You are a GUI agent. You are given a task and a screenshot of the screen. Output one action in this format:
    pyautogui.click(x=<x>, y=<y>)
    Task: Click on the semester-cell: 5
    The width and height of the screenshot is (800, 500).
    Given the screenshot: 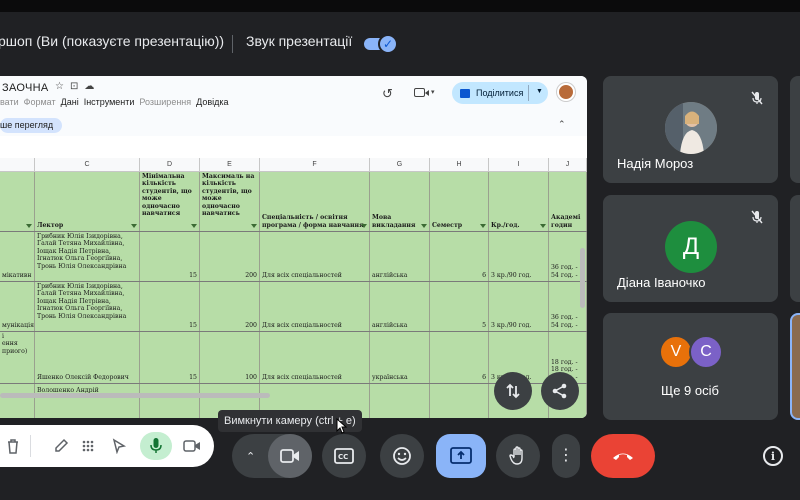 What is the action you would take?
    pyautogui.click(x=459, y=306)
    